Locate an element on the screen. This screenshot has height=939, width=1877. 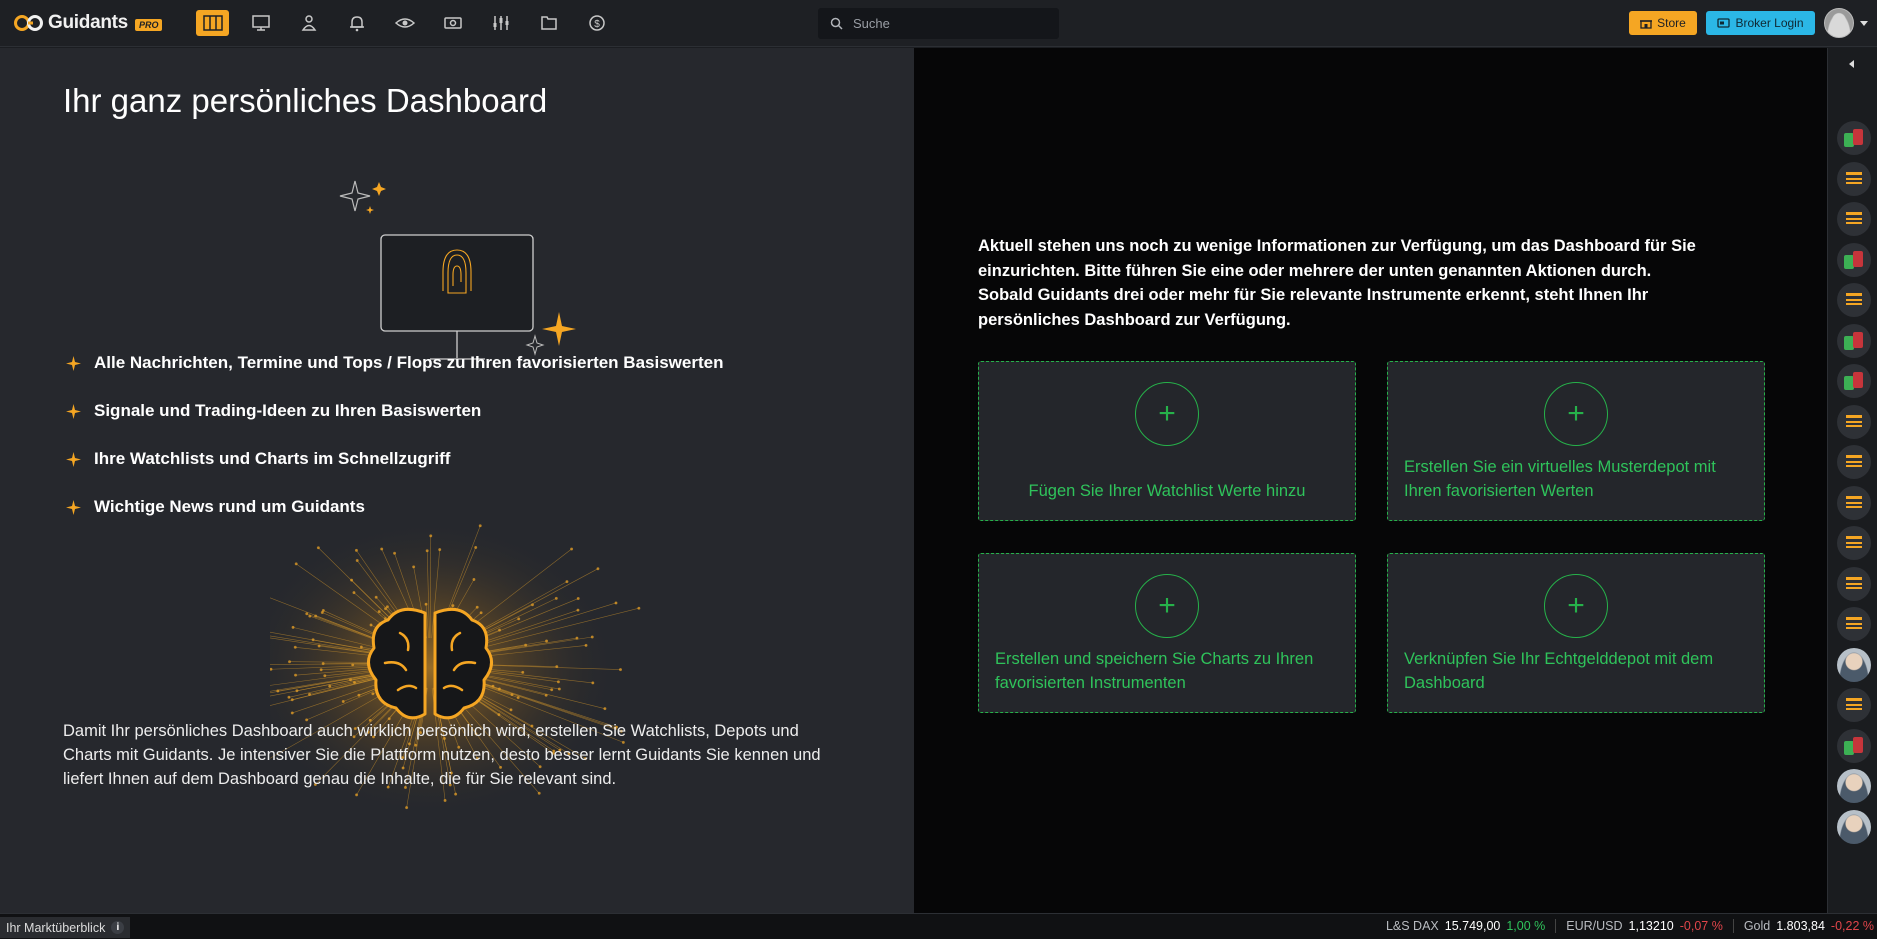
market-overview-button: Ihr Marktüberblick i is located at coordinates (65, 927).